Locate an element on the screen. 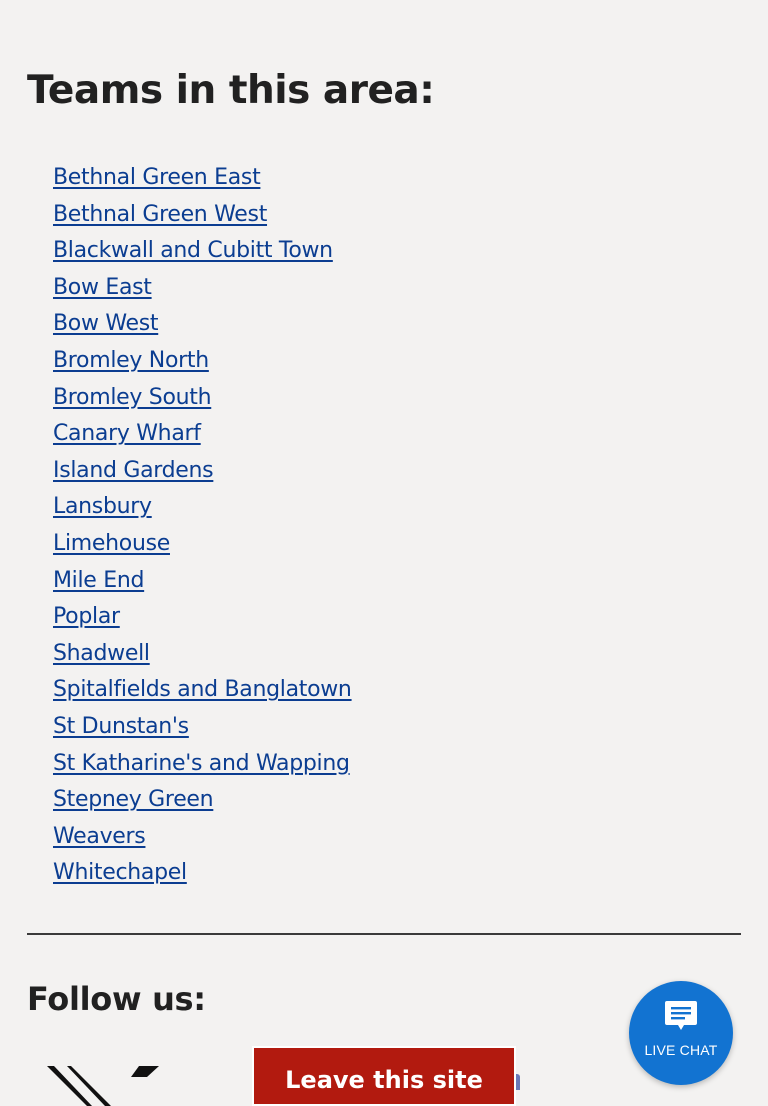 This screenshot has width=768, height=1106. list-item: Limehouse is located at coordinates (202, 544).